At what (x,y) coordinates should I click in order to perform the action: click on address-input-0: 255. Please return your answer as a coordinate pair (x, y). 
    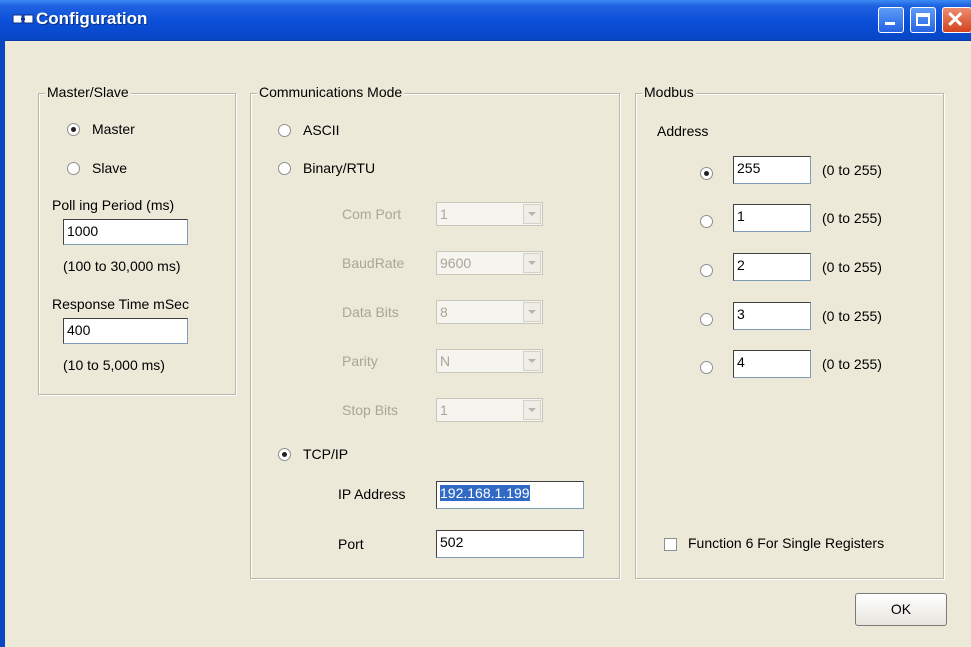
    Looking at the image, I should click on (772, 170).